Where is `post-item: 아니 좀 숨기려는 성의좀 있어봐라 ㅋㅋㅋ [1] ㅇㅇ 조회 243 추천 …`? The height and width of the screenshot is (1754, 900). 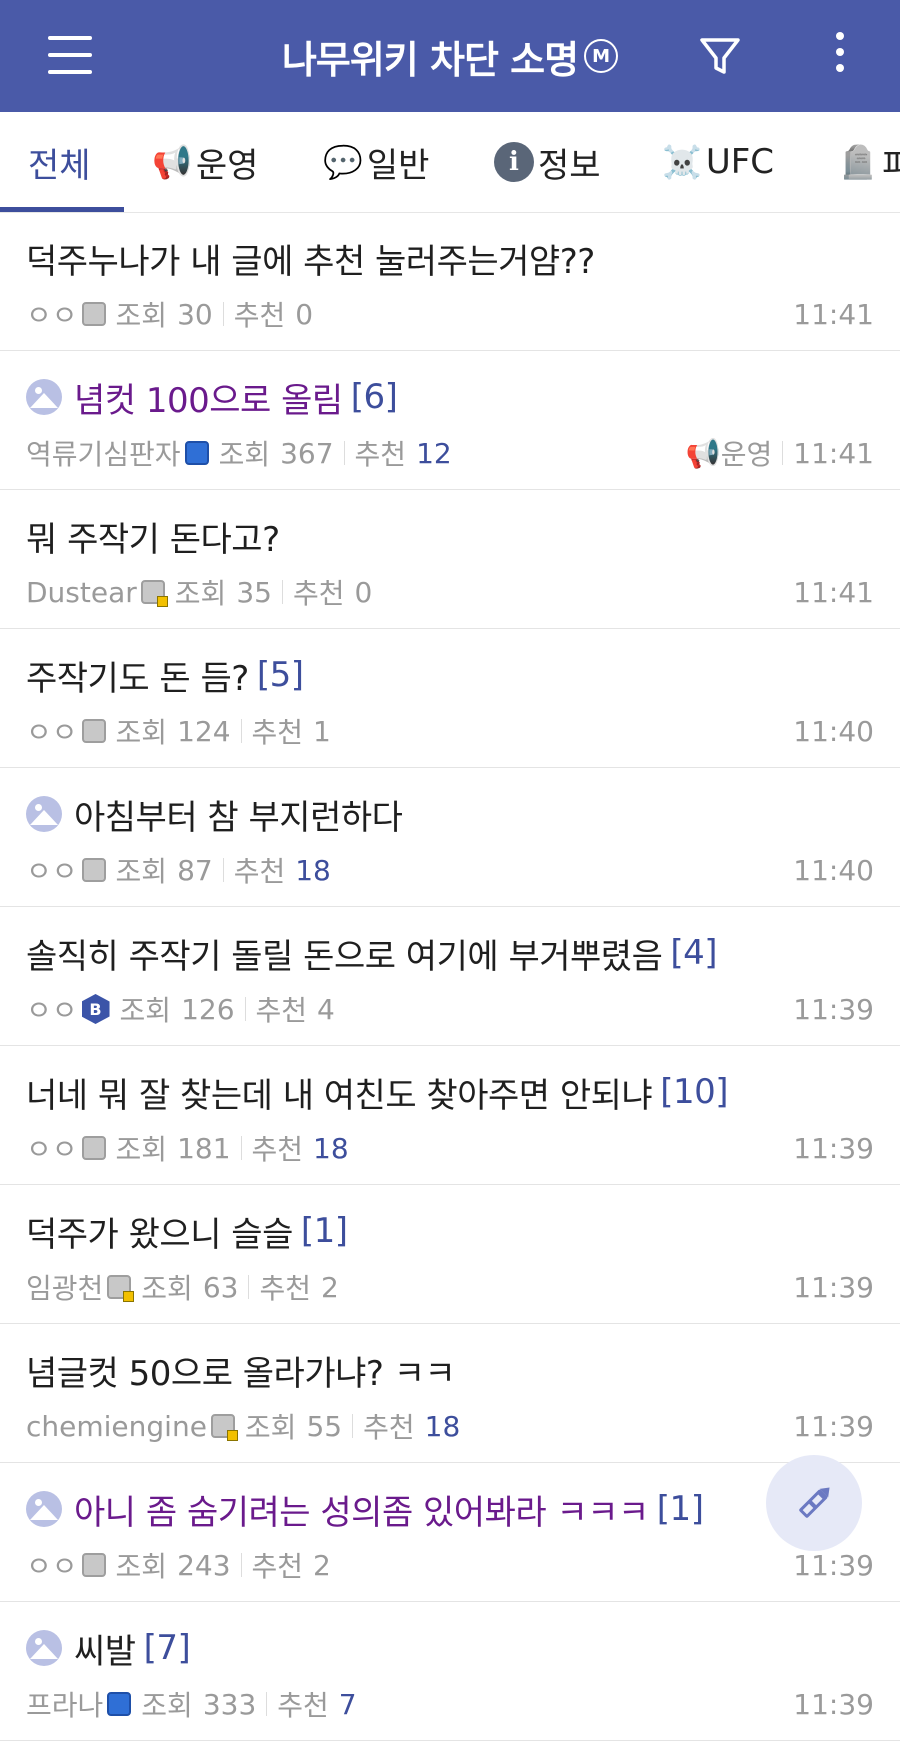 post-item: 아니 좀 숨기려는 성의좀 있어봐라 ㅋㅋㅋ [1] ㅇㅇ 조회 243 추천 … is located at coordinates (450, 1532).